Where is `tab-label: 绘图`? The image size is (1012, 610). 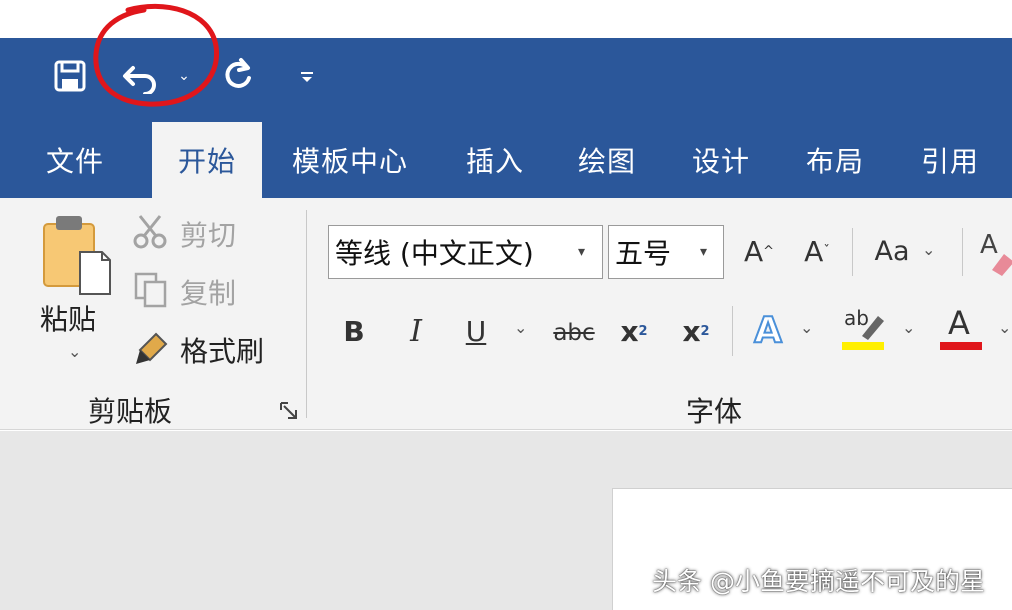
tab-label: 绘图 is located at coordinates (606, 161).